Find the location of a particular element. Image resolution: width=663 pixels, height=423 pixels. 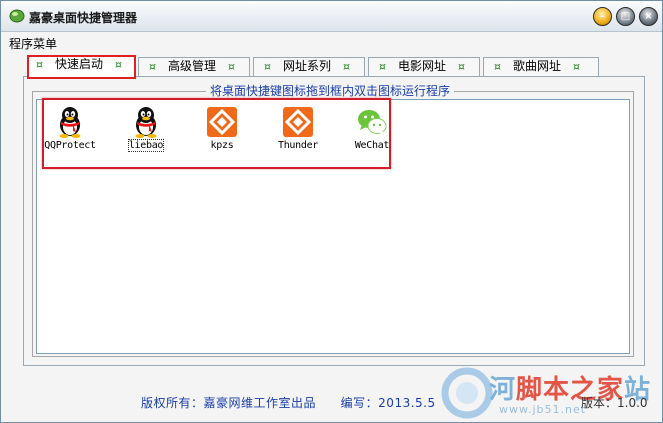

menu-item-program: 程序菜单 is located at coordinates (33, 43).